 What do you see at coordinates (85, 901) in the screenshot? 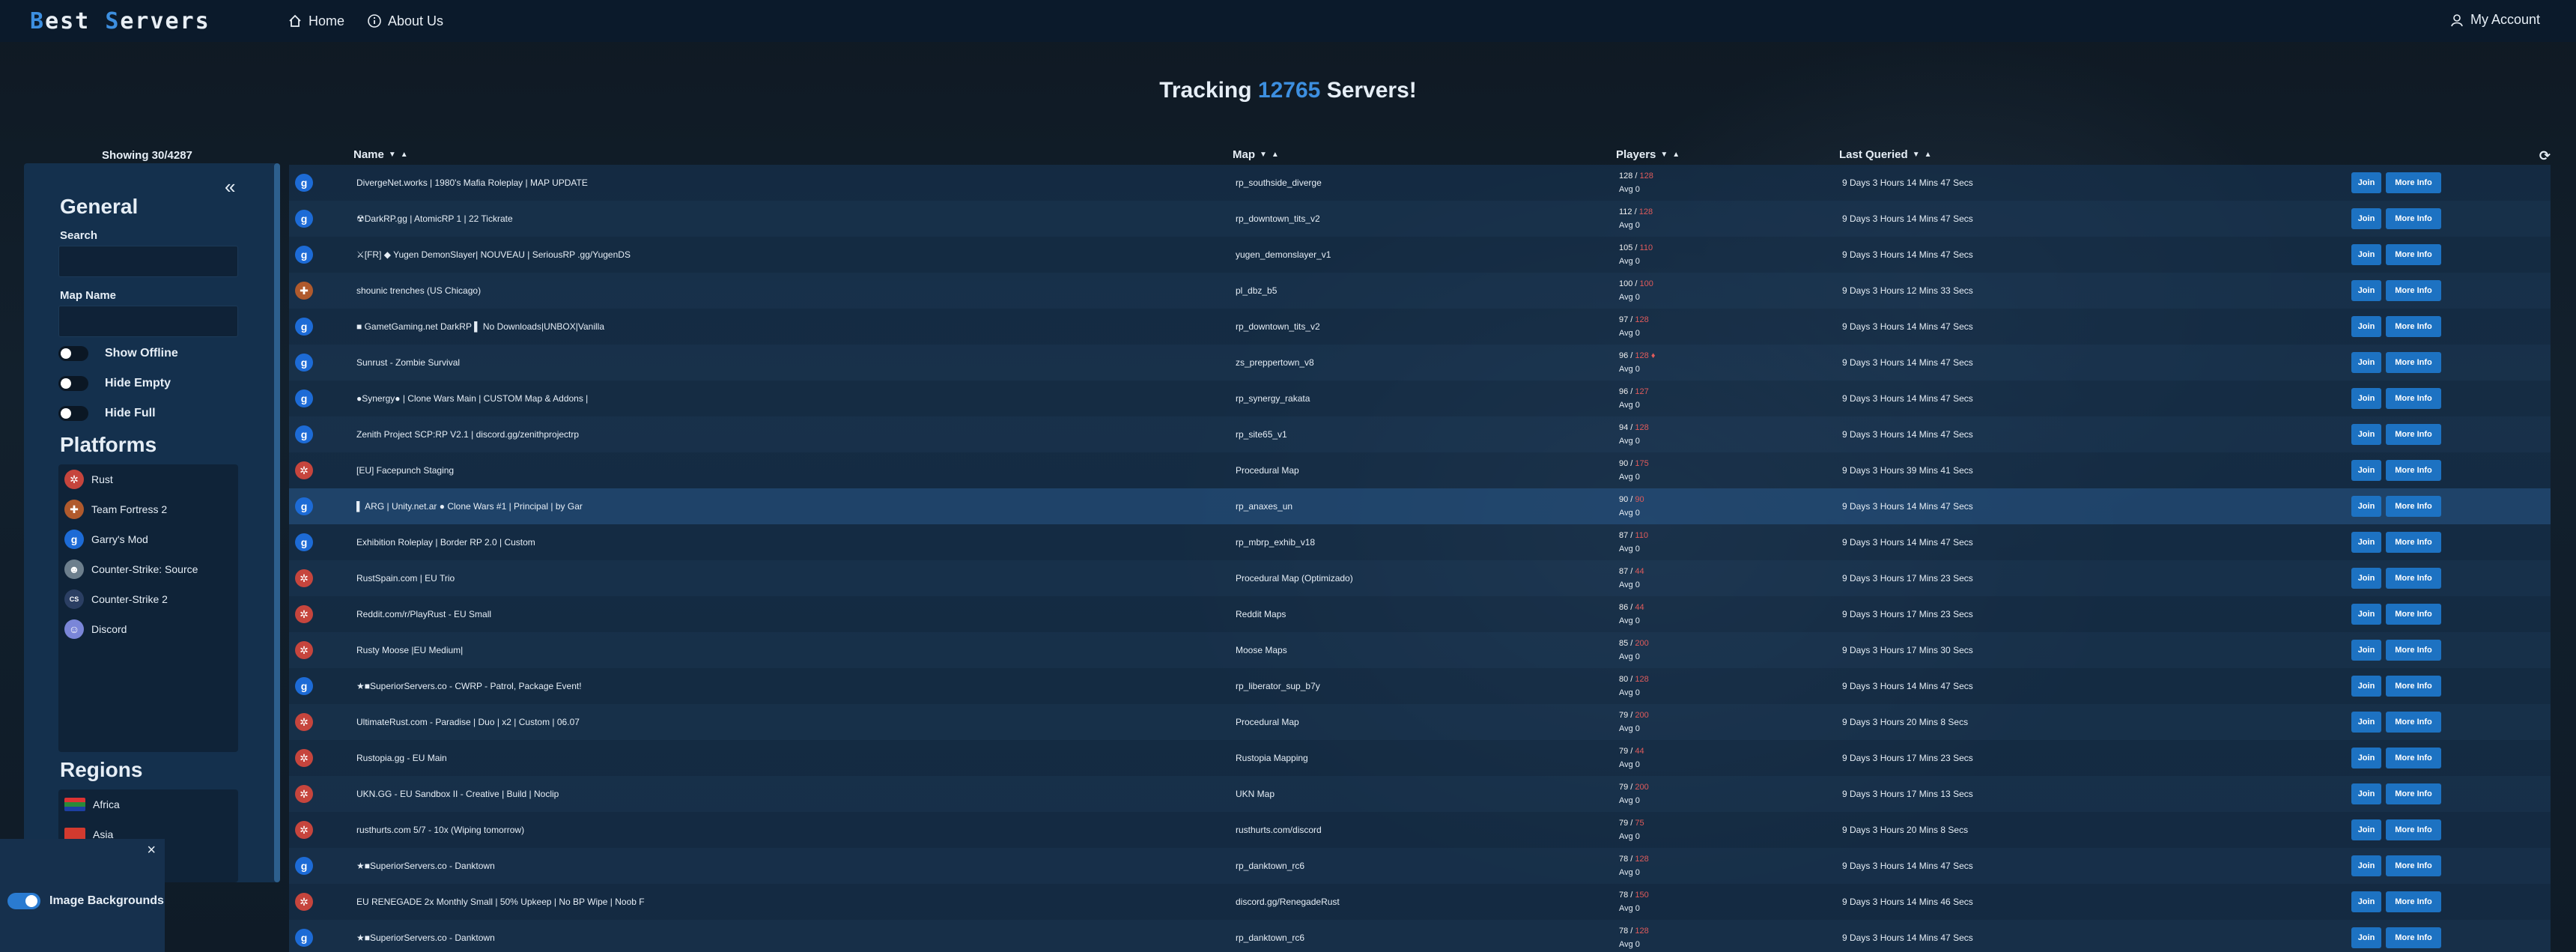
I see `image-backgrounds-toggle: Image Backgrounds` at bounding box center [85, 901].